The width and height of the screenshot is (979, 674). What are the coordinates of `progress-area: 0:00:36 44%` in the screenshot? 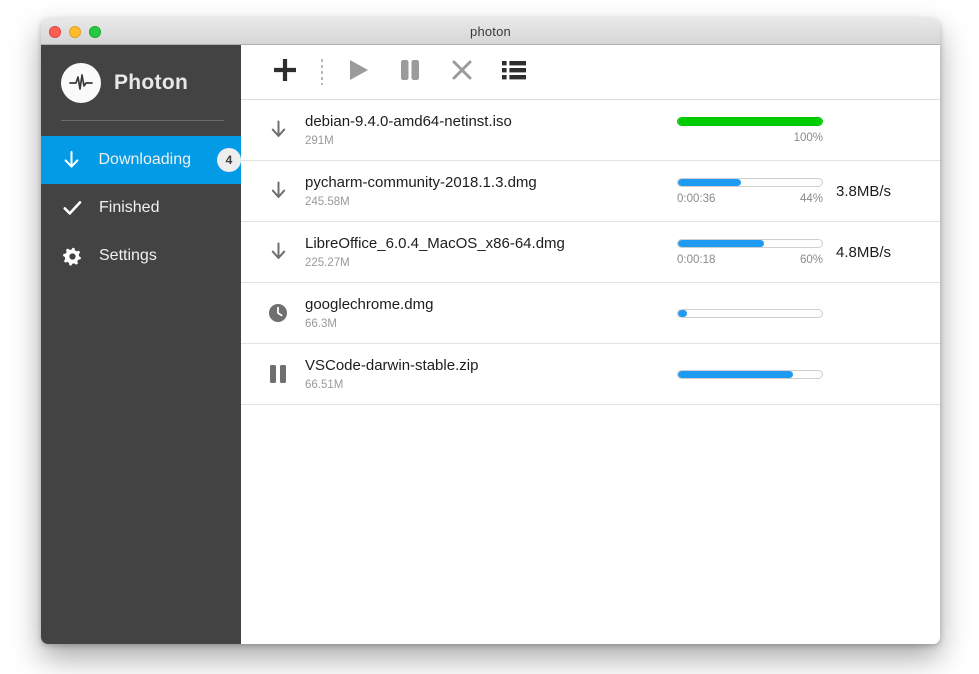 It's located at (750, 191).